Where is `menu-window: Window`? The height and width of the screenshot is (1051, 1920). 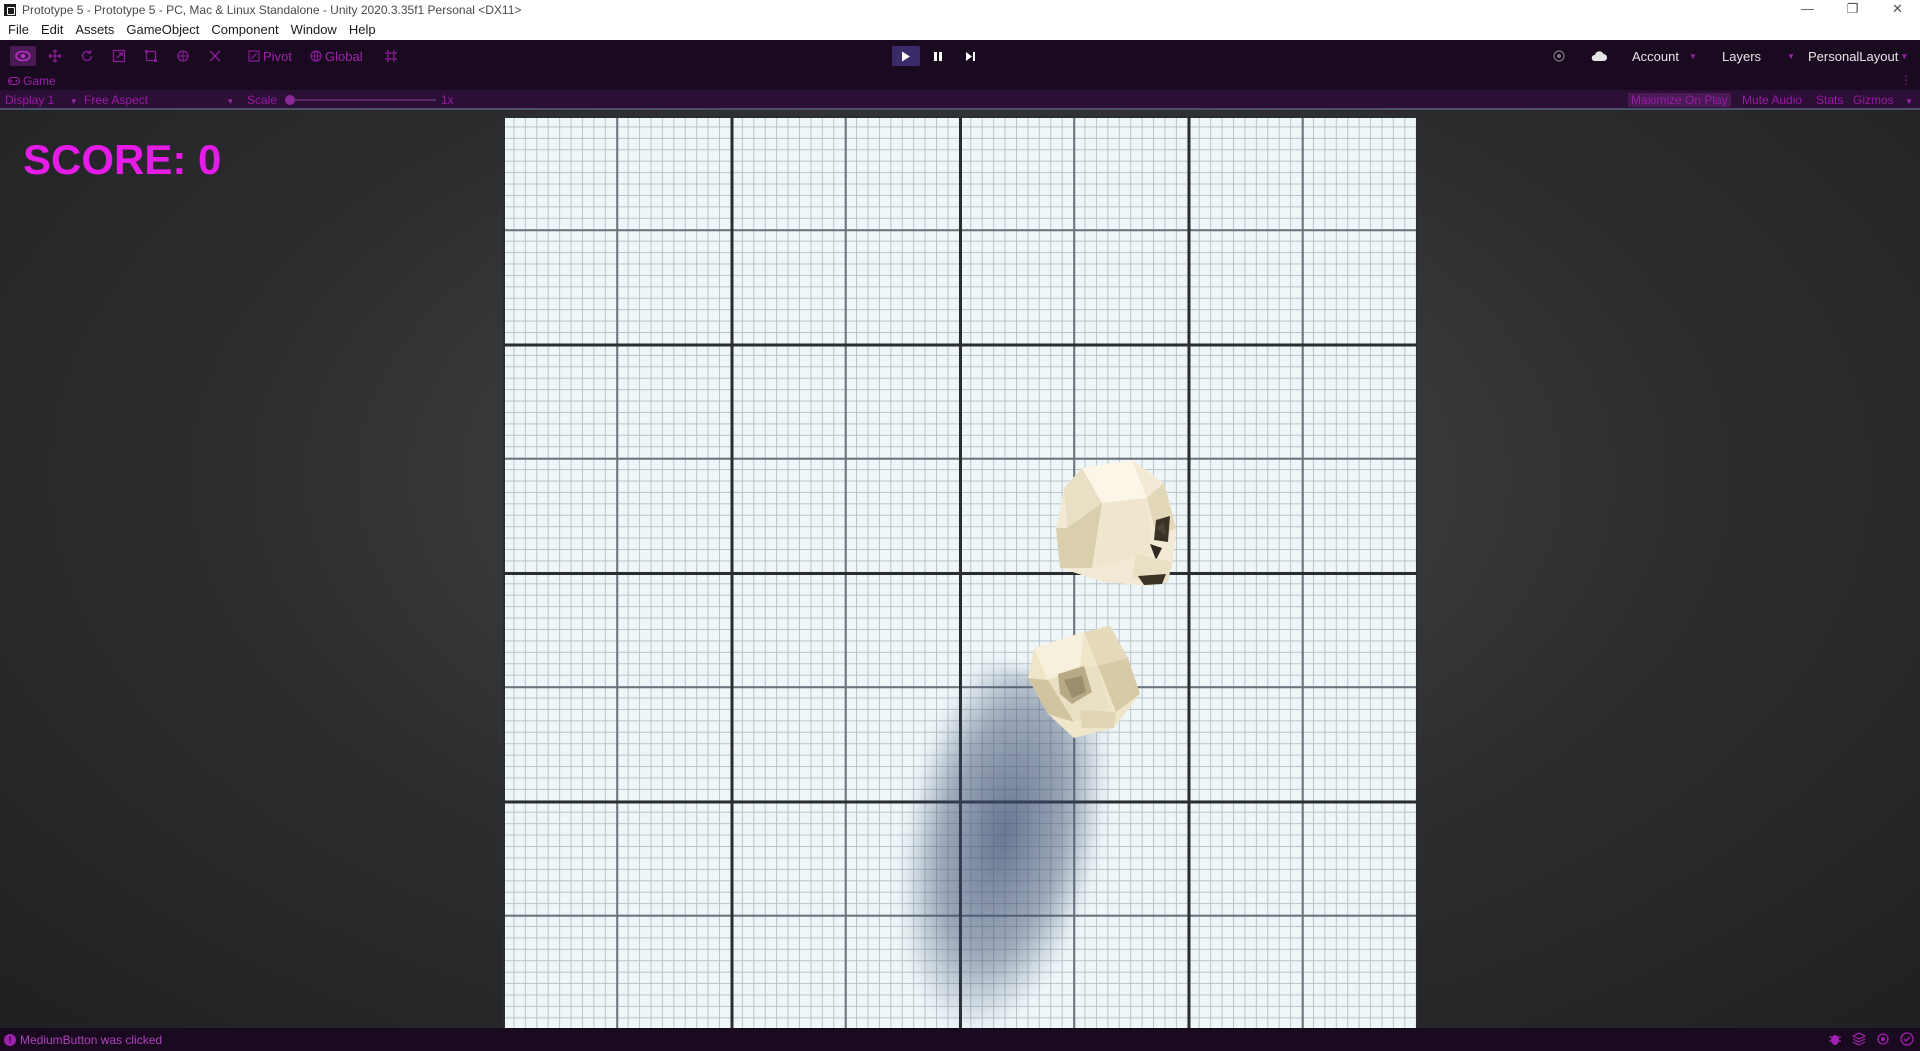
menu-window: Window is located at coordinates (314, 29).